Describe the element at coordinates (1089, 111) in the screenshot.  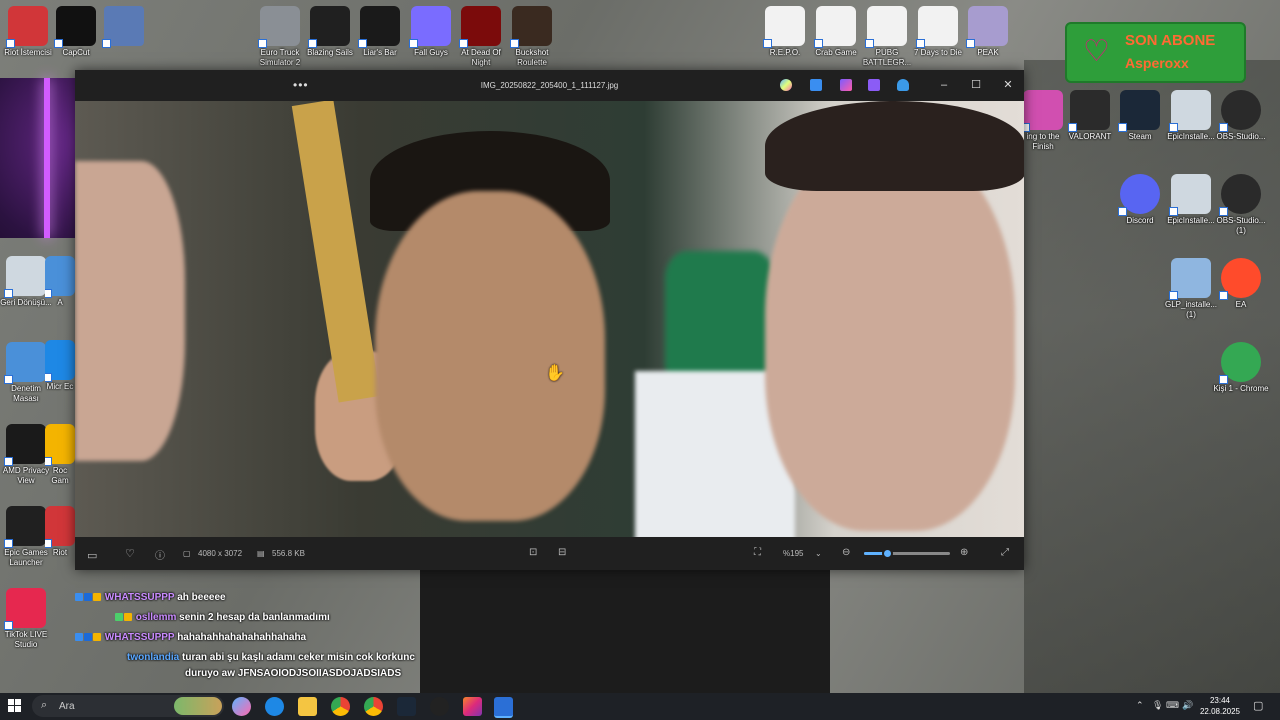
I see `valorant-icon` at that location.